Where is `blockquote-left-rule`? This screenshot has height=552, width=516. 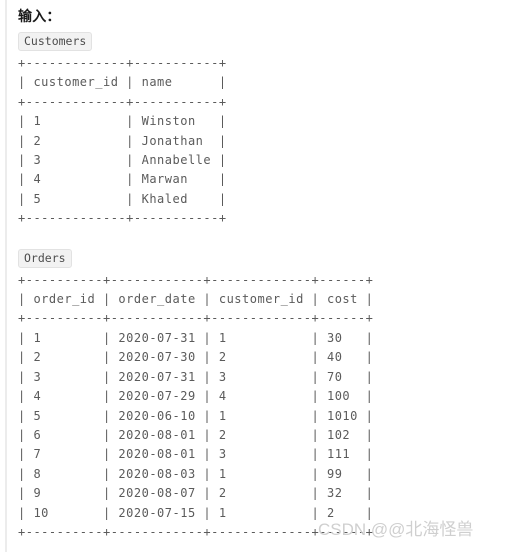 blockquote-left-rule is located at coordinates (6, 276).